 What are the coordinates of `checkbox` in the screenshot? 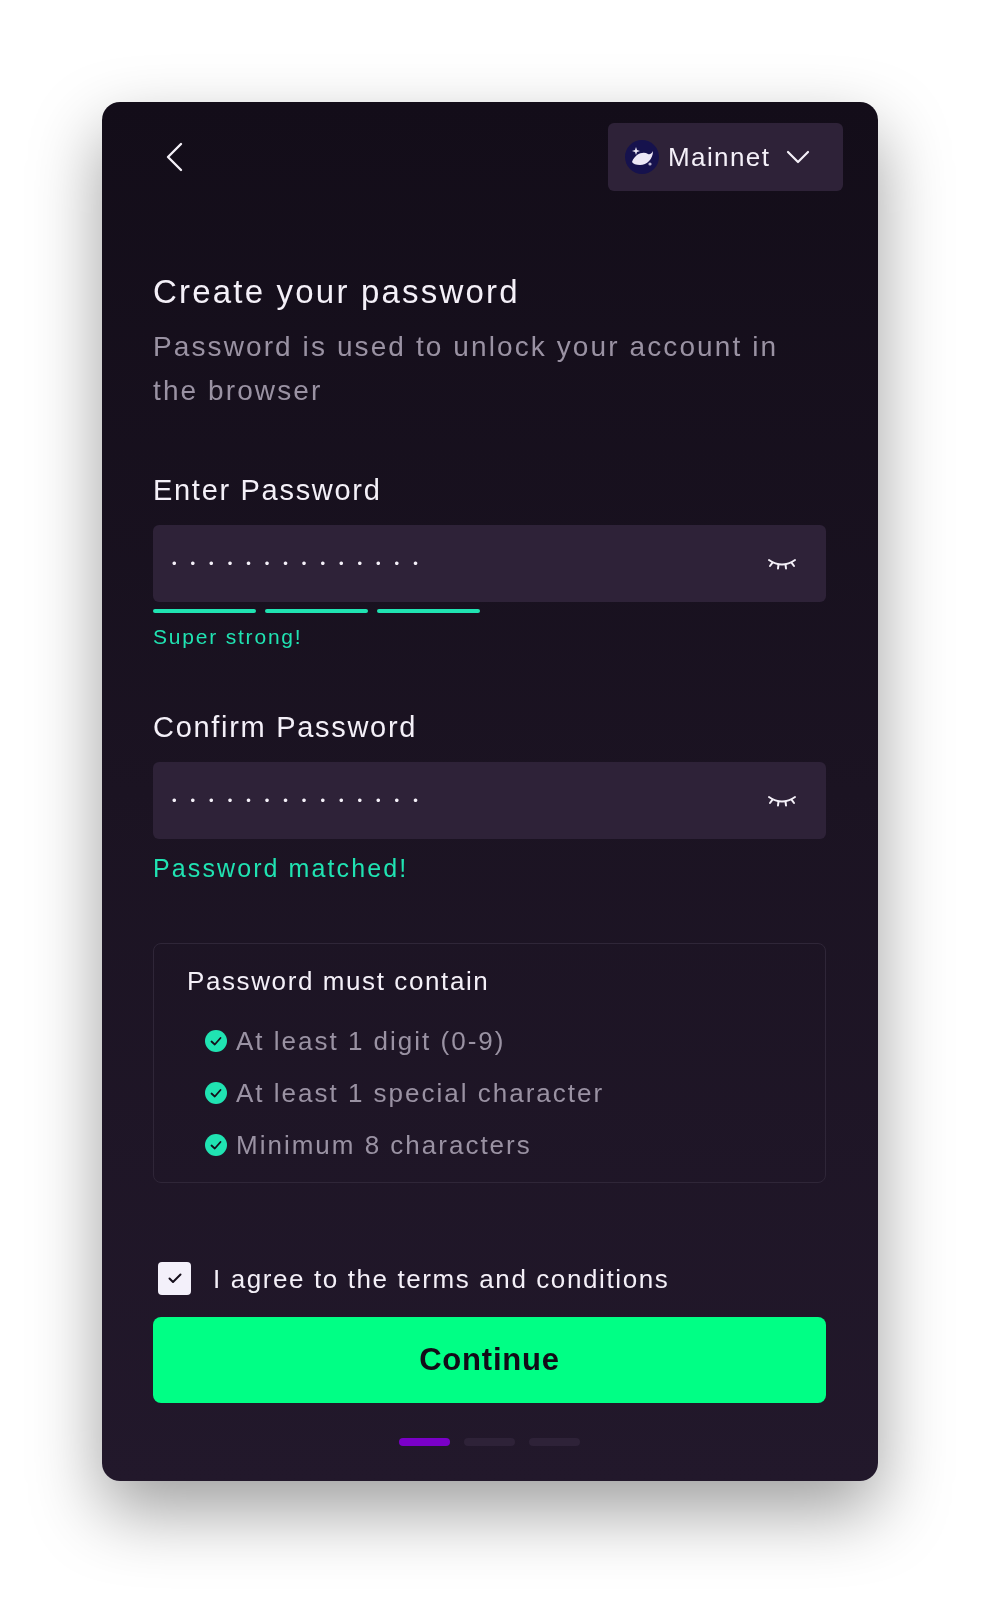 It's located at (174, 1278).